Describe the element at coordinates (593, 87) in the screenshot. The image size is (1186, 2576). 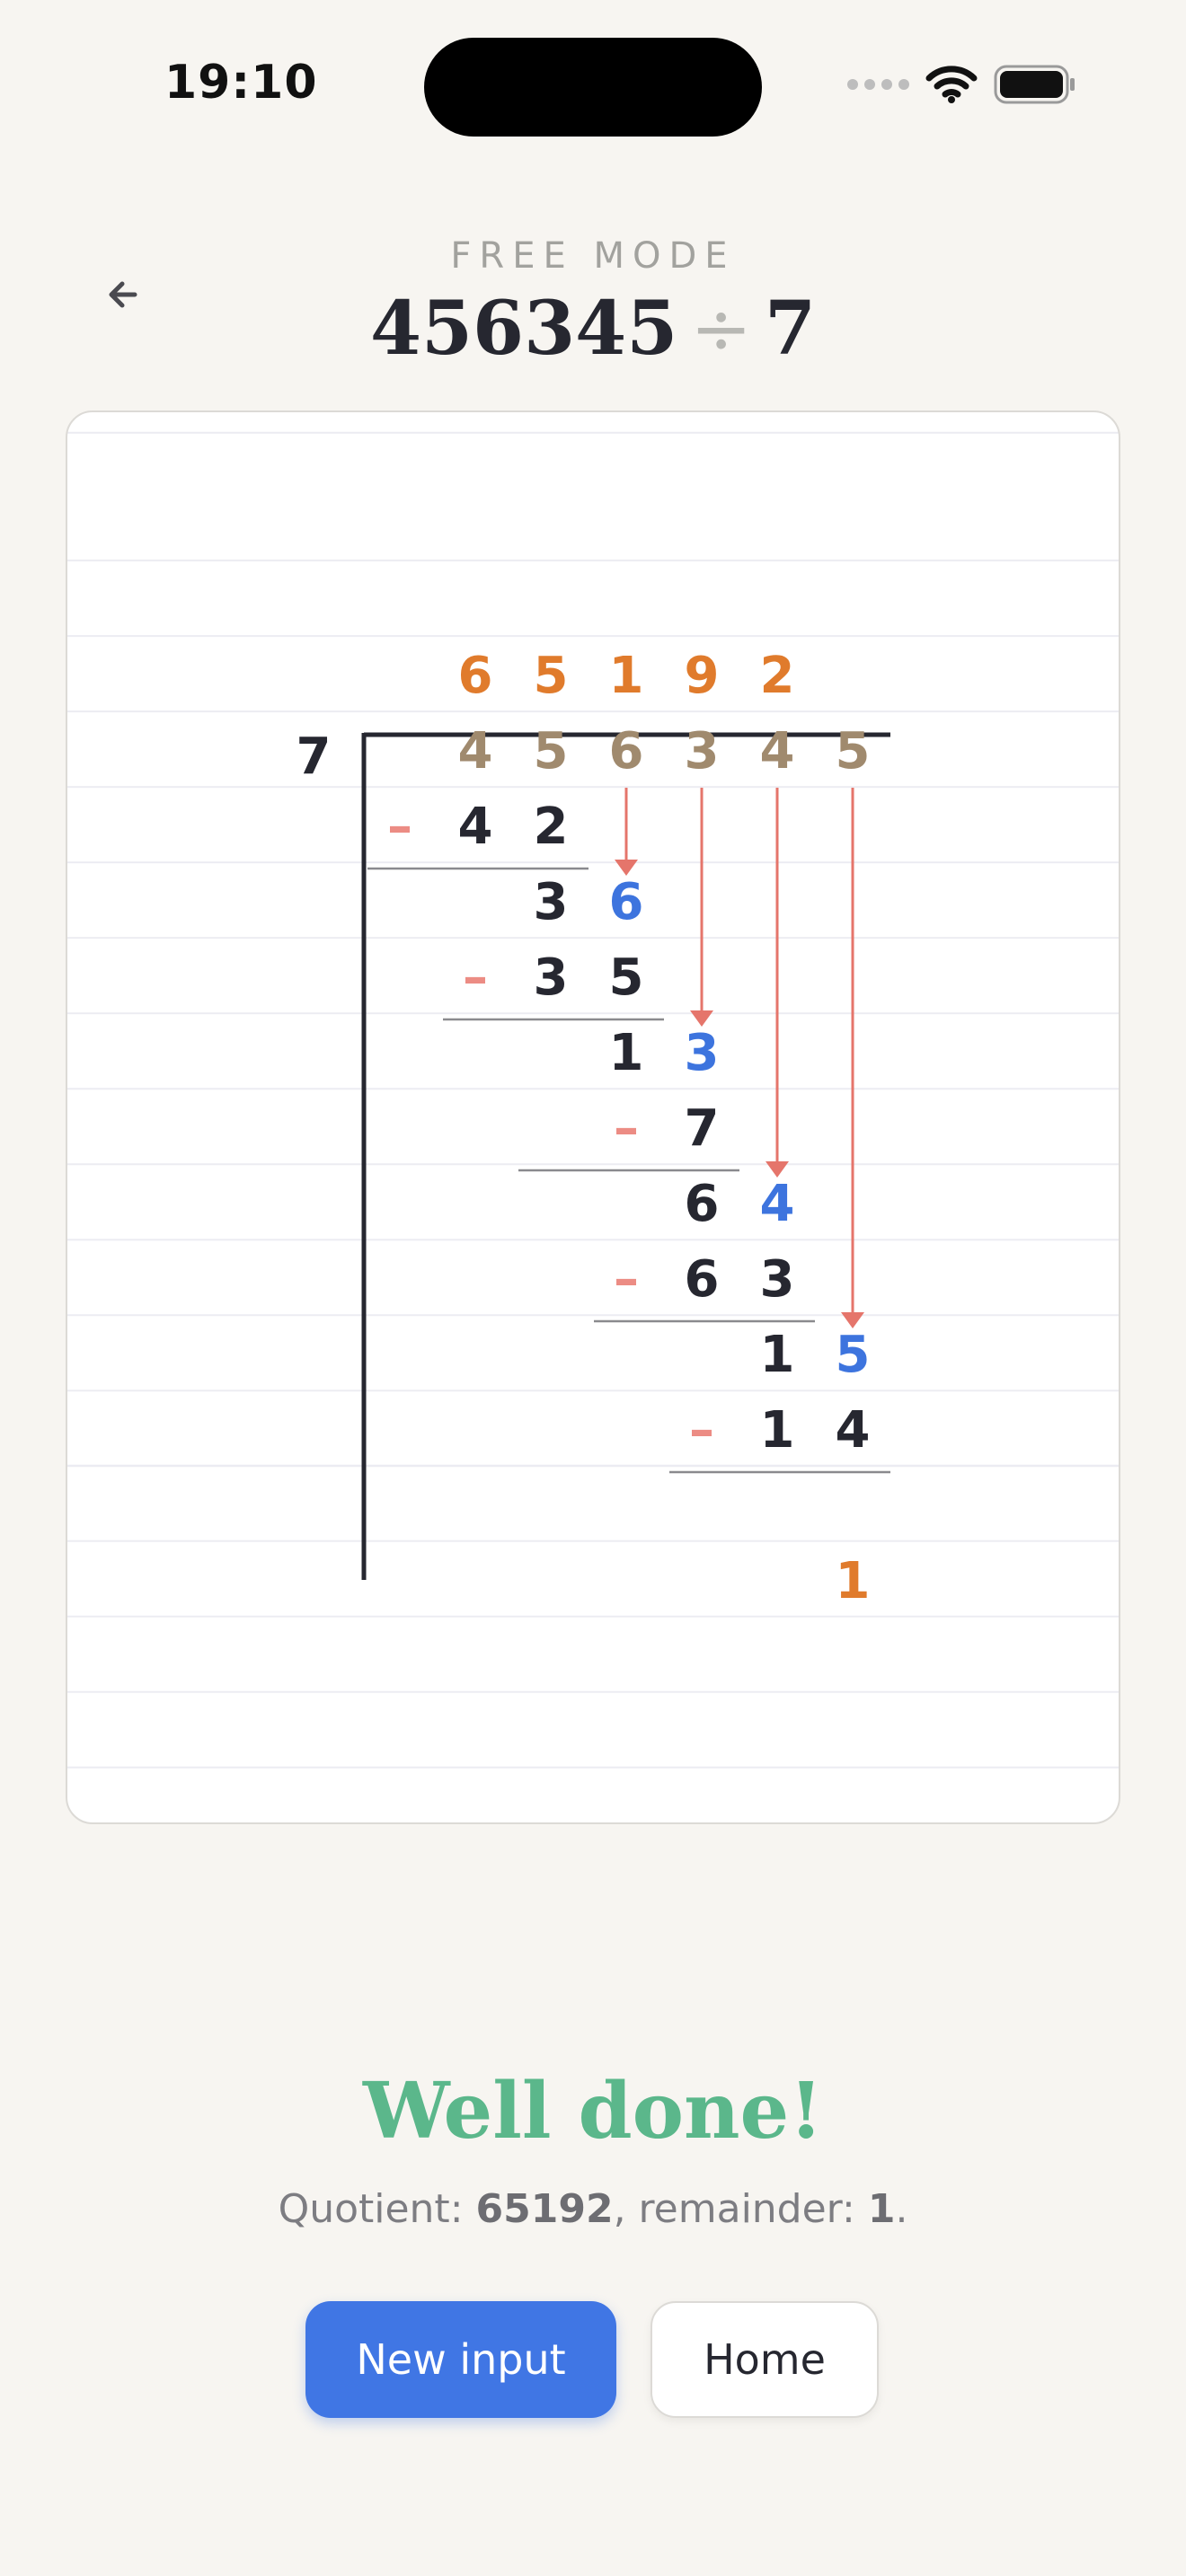
I see `dynamic-island` at that location.